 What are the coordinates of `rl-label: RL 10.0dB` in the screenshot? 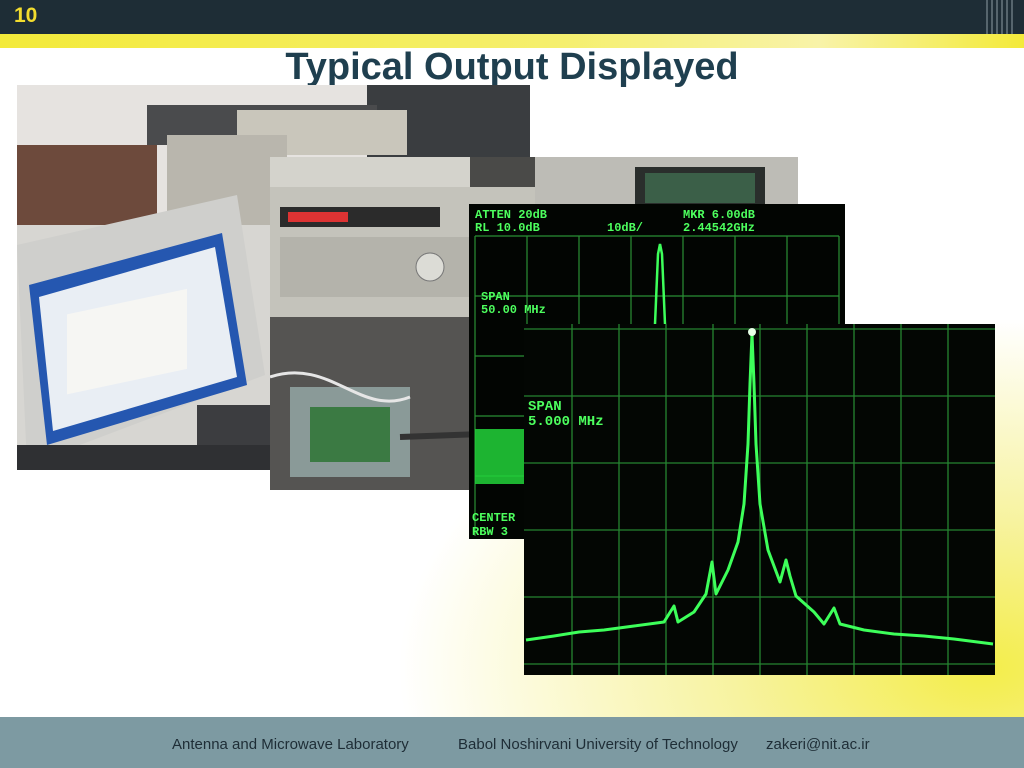 It's located at (507, 228).